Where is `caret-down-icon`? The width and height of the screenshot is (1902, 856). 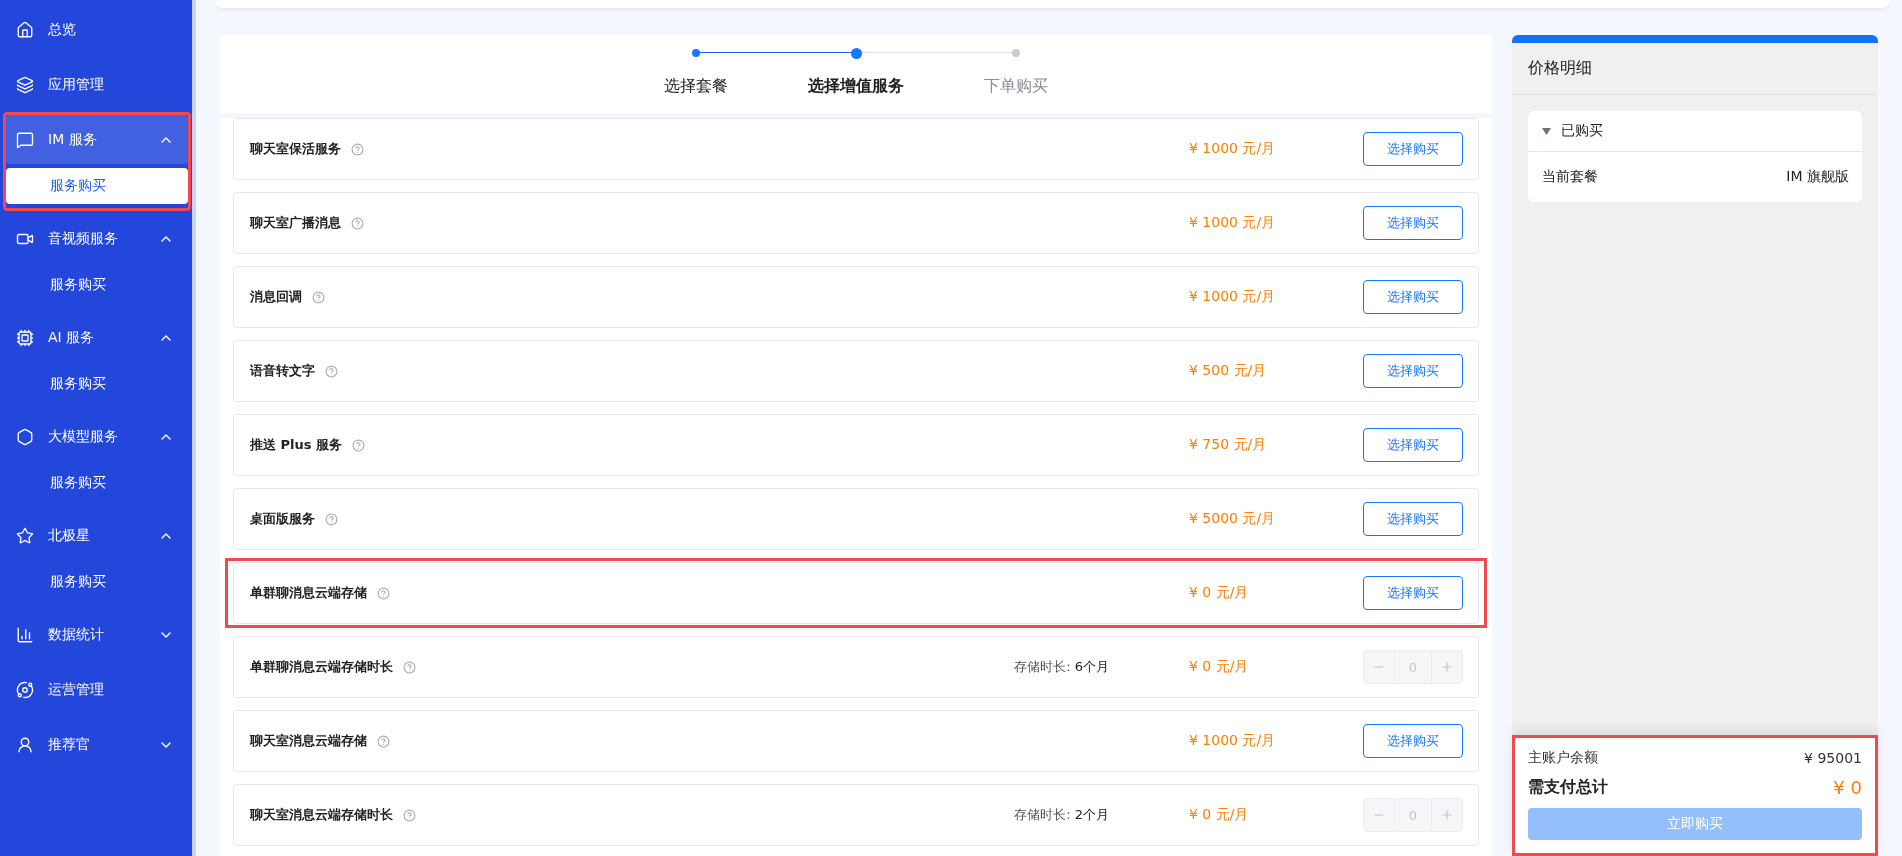 caret-down-icon is located at coordinates (1546, 131).